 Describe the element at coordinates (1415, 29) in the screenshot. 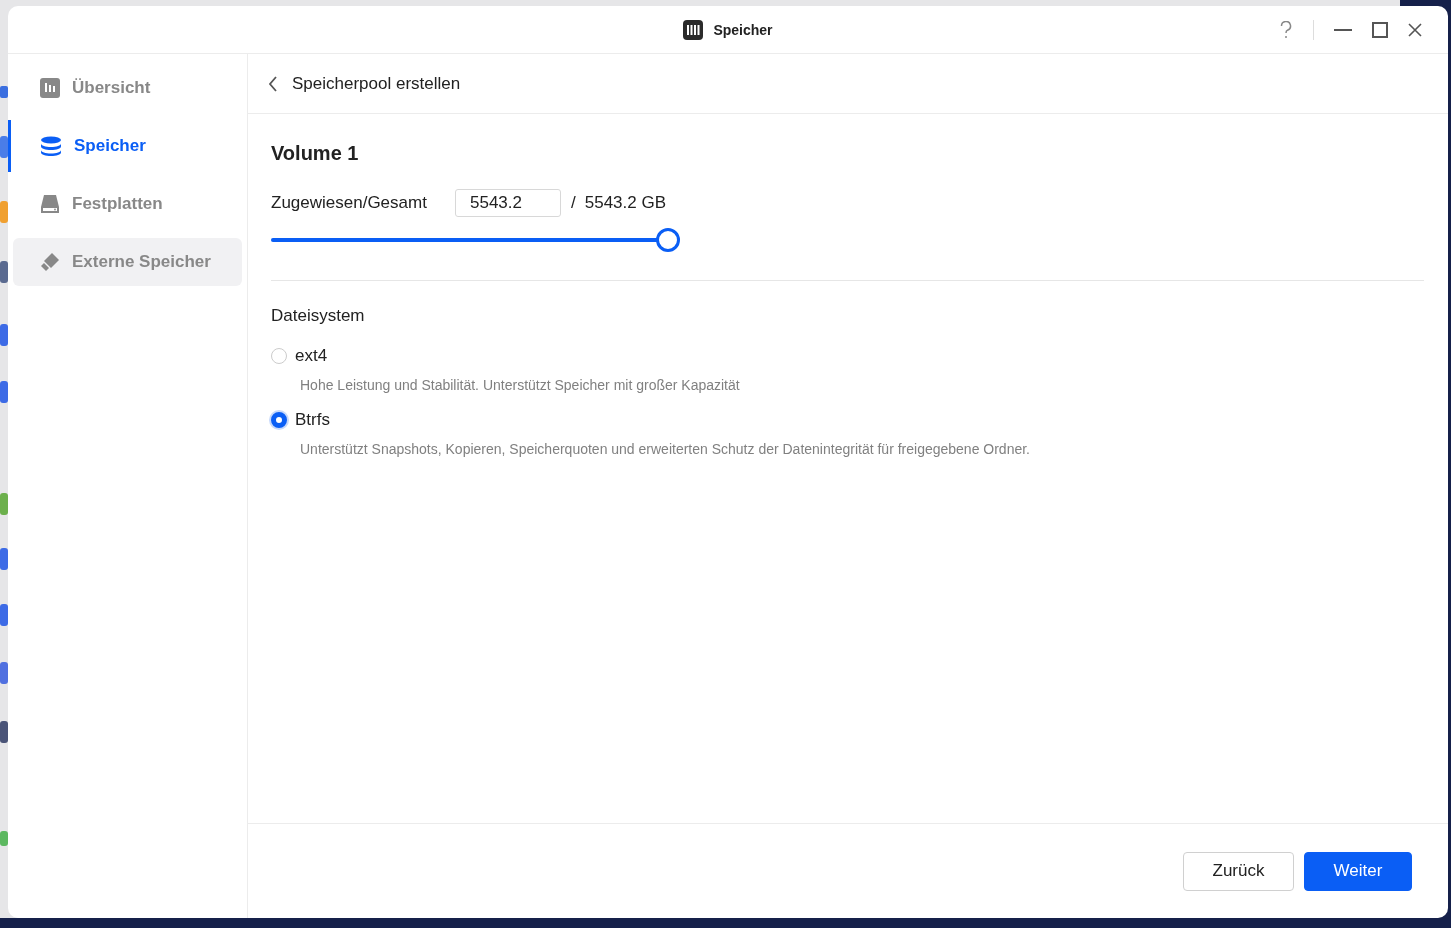

I see `close-icon` at that location.